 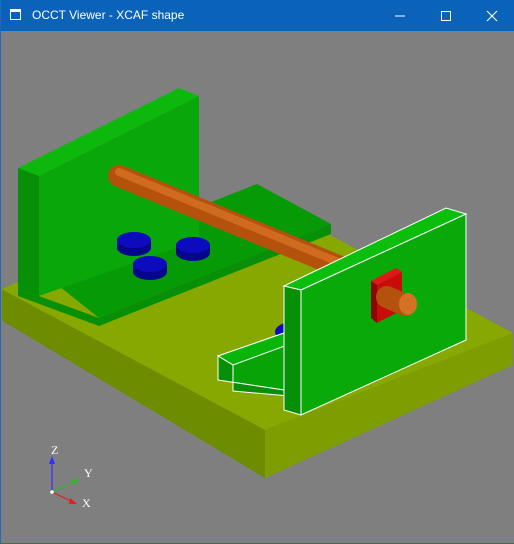 What do you see at coordinates (52, 492) in the screenshot?
I see `triad-origin` at bounding box center [52, 492].